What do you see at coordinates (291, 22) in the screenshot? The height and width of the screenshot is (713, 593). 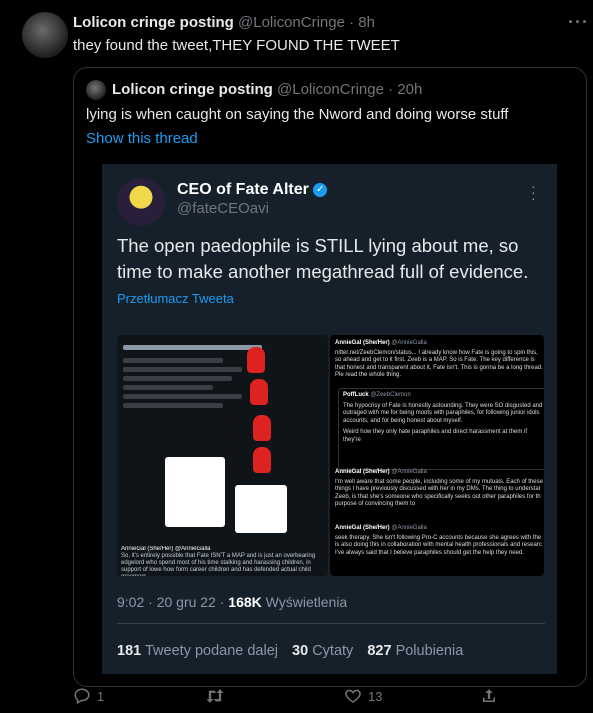 I see `handle: @LoliconCringe` at bounding box center [291, 22].